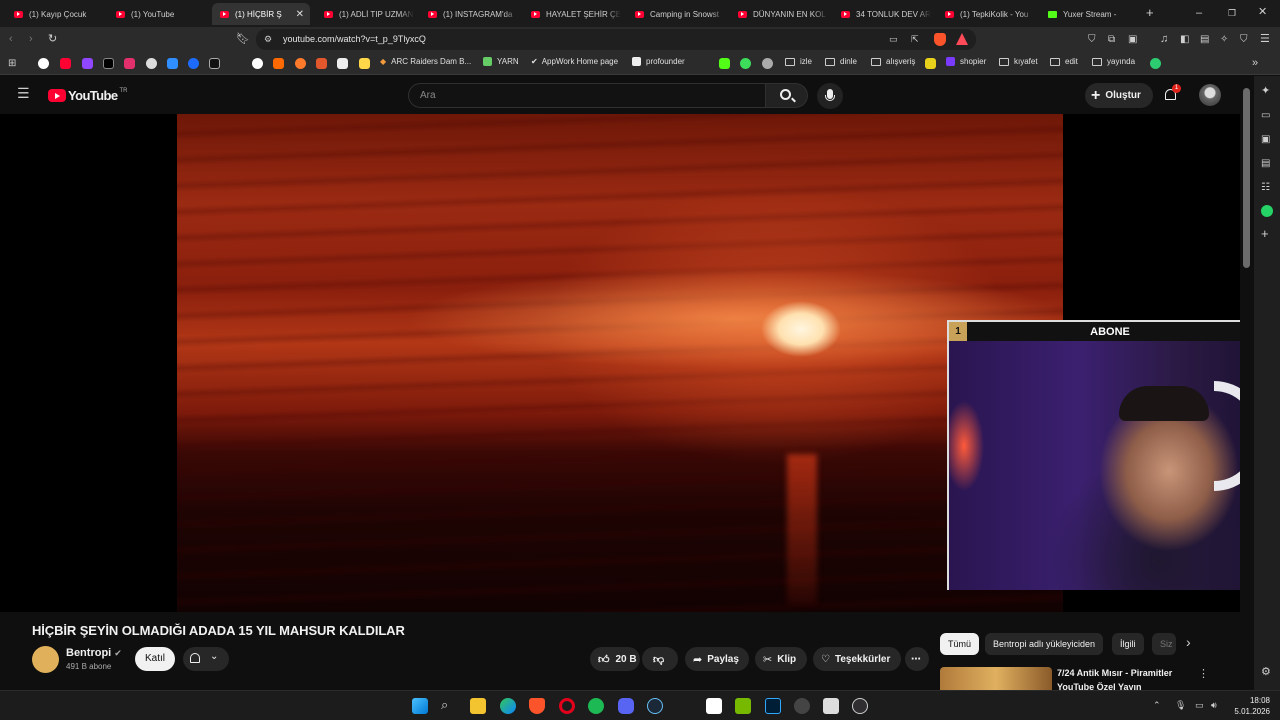 Image resolution: width=1280 pixels, height=720 pixels. What do you see at coordinates (660, 659) in the screenshot?
I see `dislike-button: 👎︎` at bounding box center [660, 659].